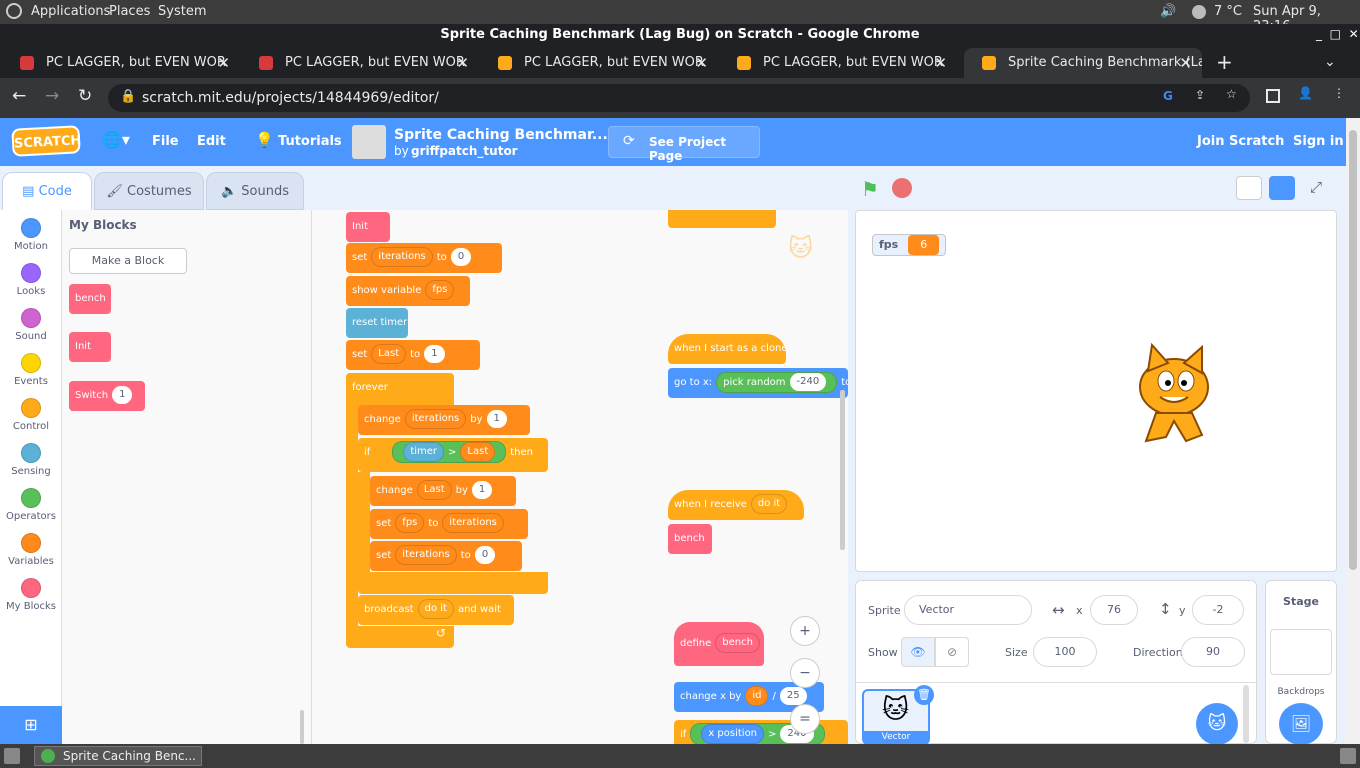 Image resolution: width=1360 pixels, height=768 pixels. Describe the element at coordinates (757, 696) in the screenshot. I see `id-reporter: id` at that location.